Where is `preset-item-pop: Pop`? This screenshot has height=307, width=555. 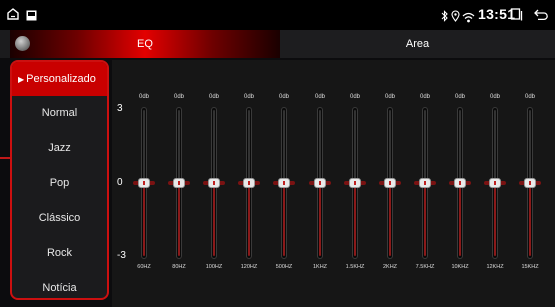 preset-item-pop: Pop is located at coordinates (59, 183).